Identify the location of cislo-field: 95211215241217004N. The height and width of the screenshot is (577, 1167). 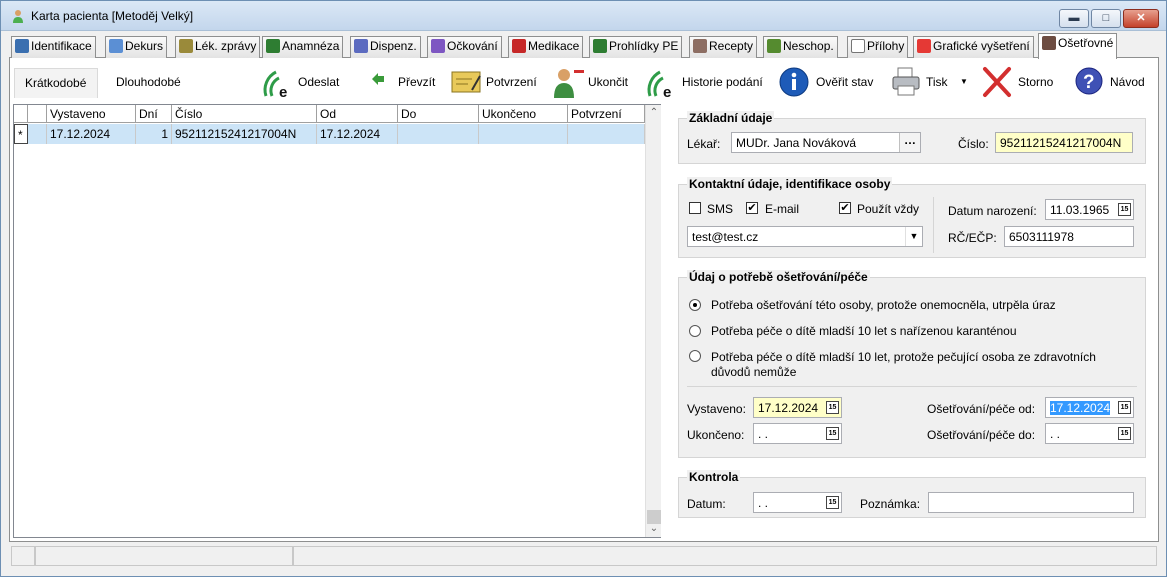
(1064, 142).